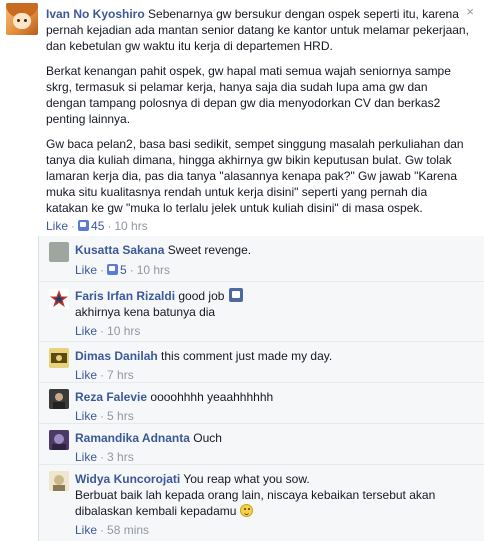 Image resolution: width=484 pixels, height=541 pixels. Describe the element at coordinates (207, 438) in the screenshot. I see `reply-text: Ouch` at that location.